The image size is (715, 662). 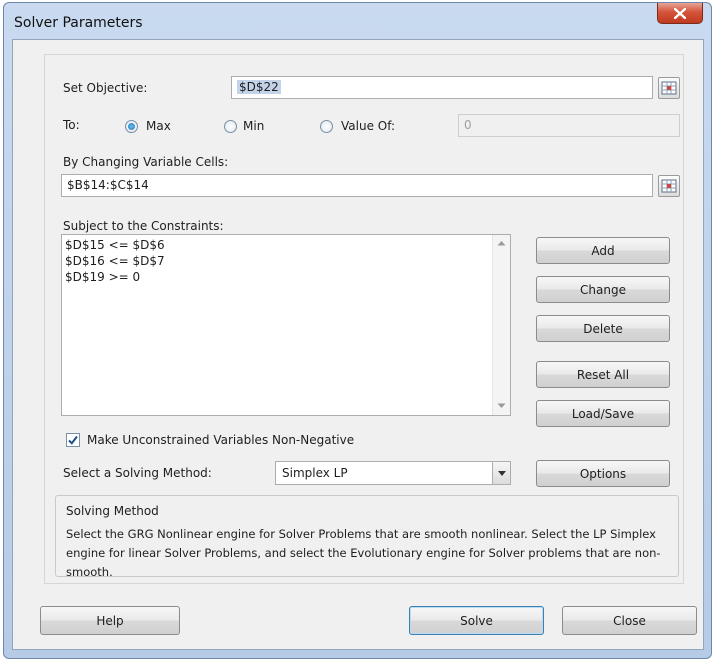 I want to click on min-radio, so click(x=230, y=126).